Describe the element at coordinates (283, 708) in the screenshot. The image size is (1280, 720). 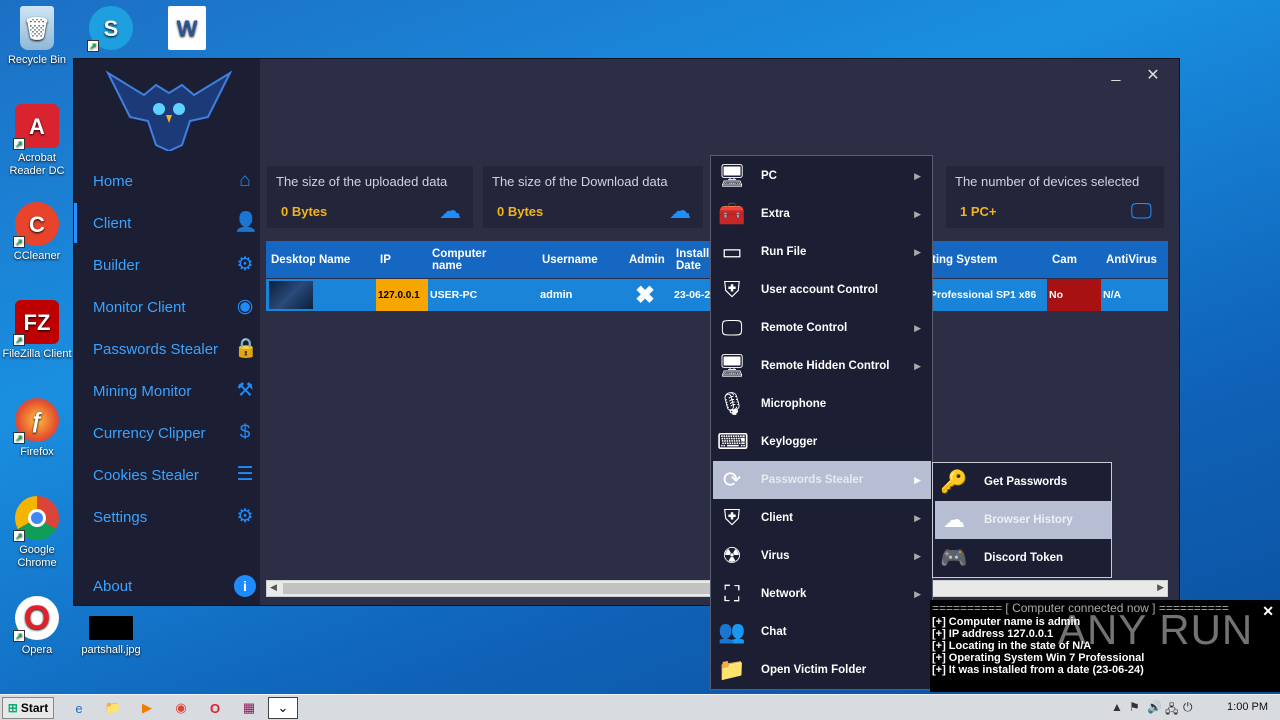
I see `app-taskbar-button: ⌄` at that location.